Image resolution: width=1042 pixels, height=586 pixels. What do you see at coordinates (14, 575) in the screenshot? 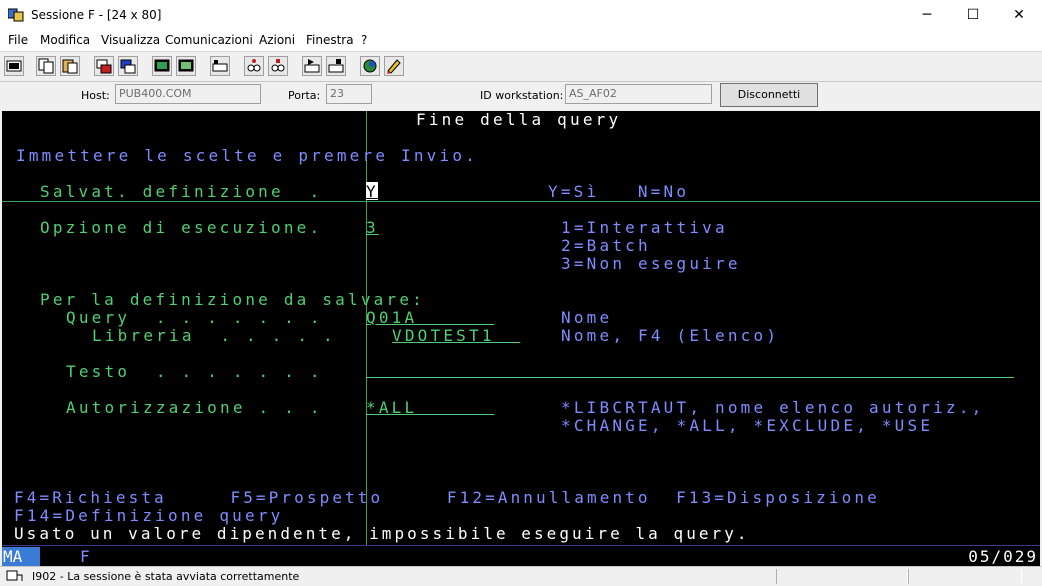
I see `connection-status-icon` at bounding box center [14, 575].